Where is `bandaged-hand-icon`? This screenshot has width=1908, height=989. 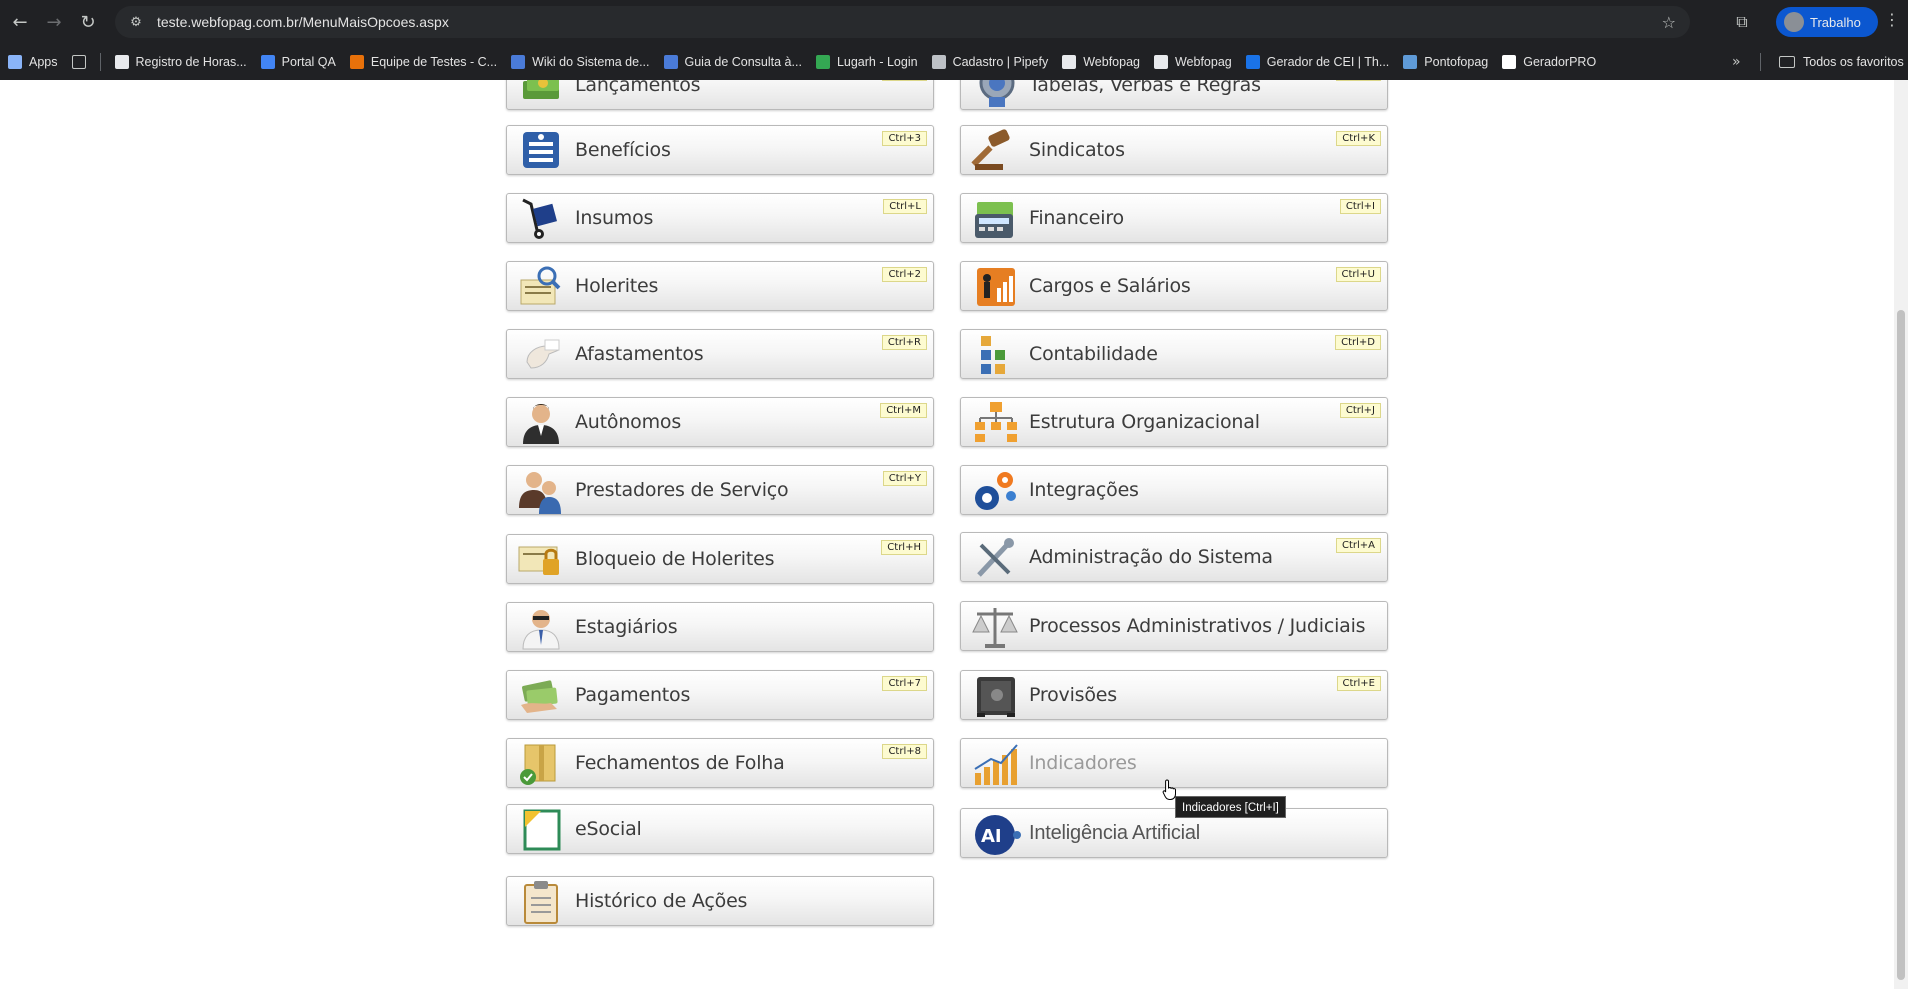 bandaged-hand-icon is located at coordinates (543, 354).